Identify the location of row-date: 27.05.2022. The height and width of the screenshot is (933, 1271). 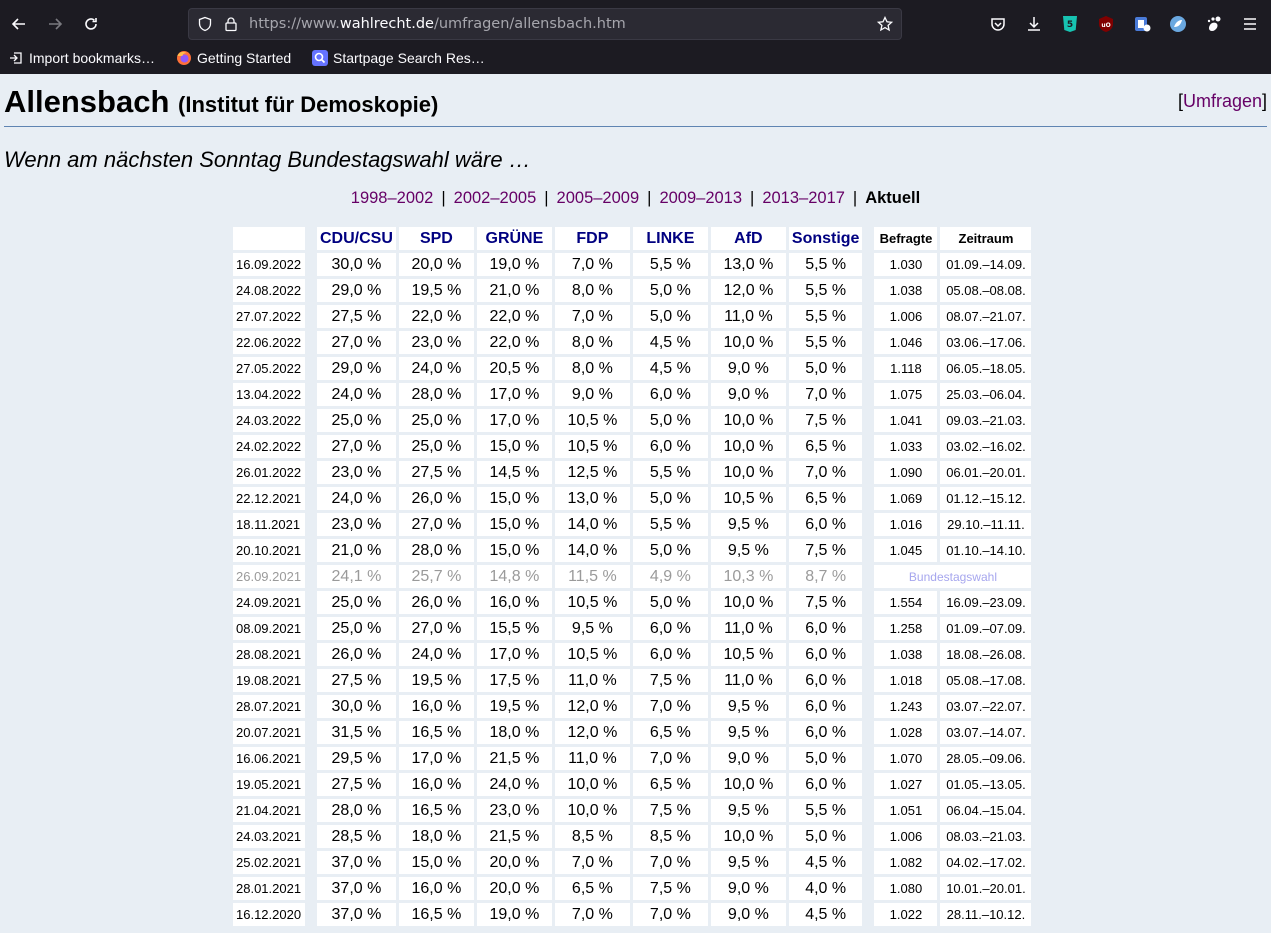
(269, 368).